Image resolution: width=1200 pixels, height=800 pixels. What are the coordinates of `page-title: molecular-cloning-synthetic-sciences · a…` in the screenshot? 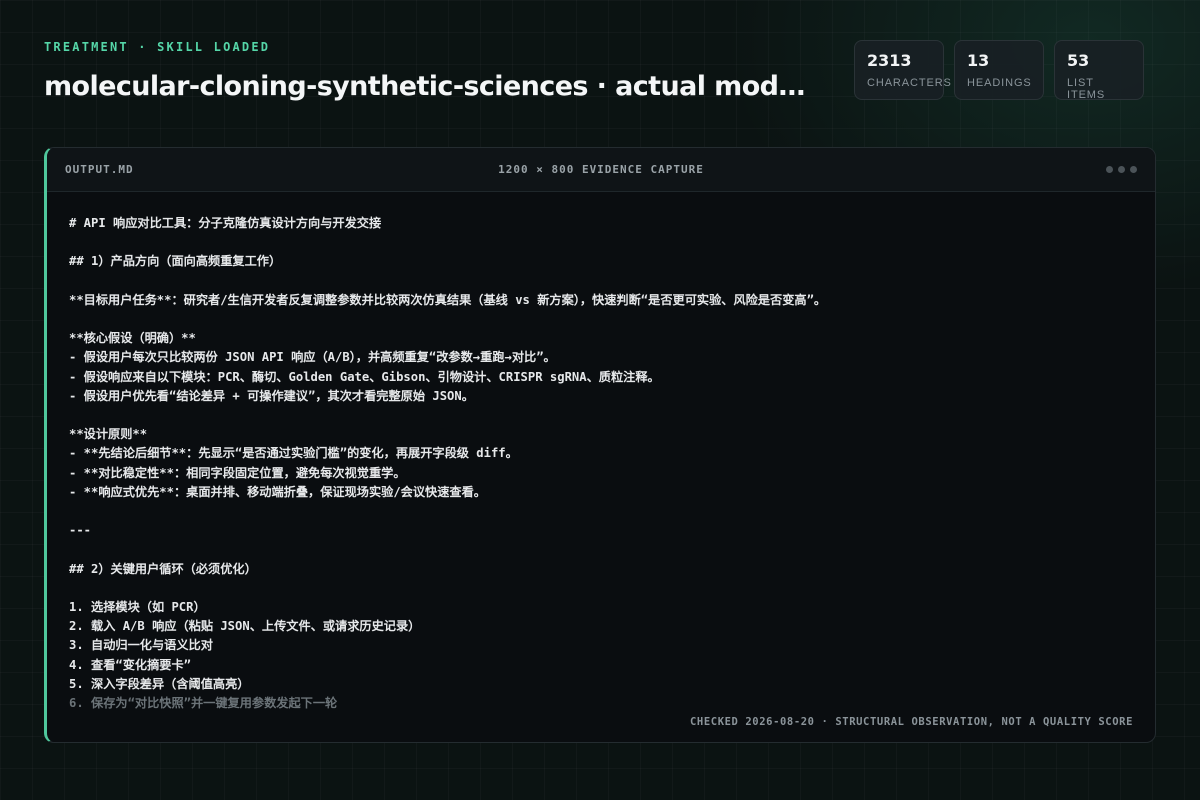 It's located at (429, 86).